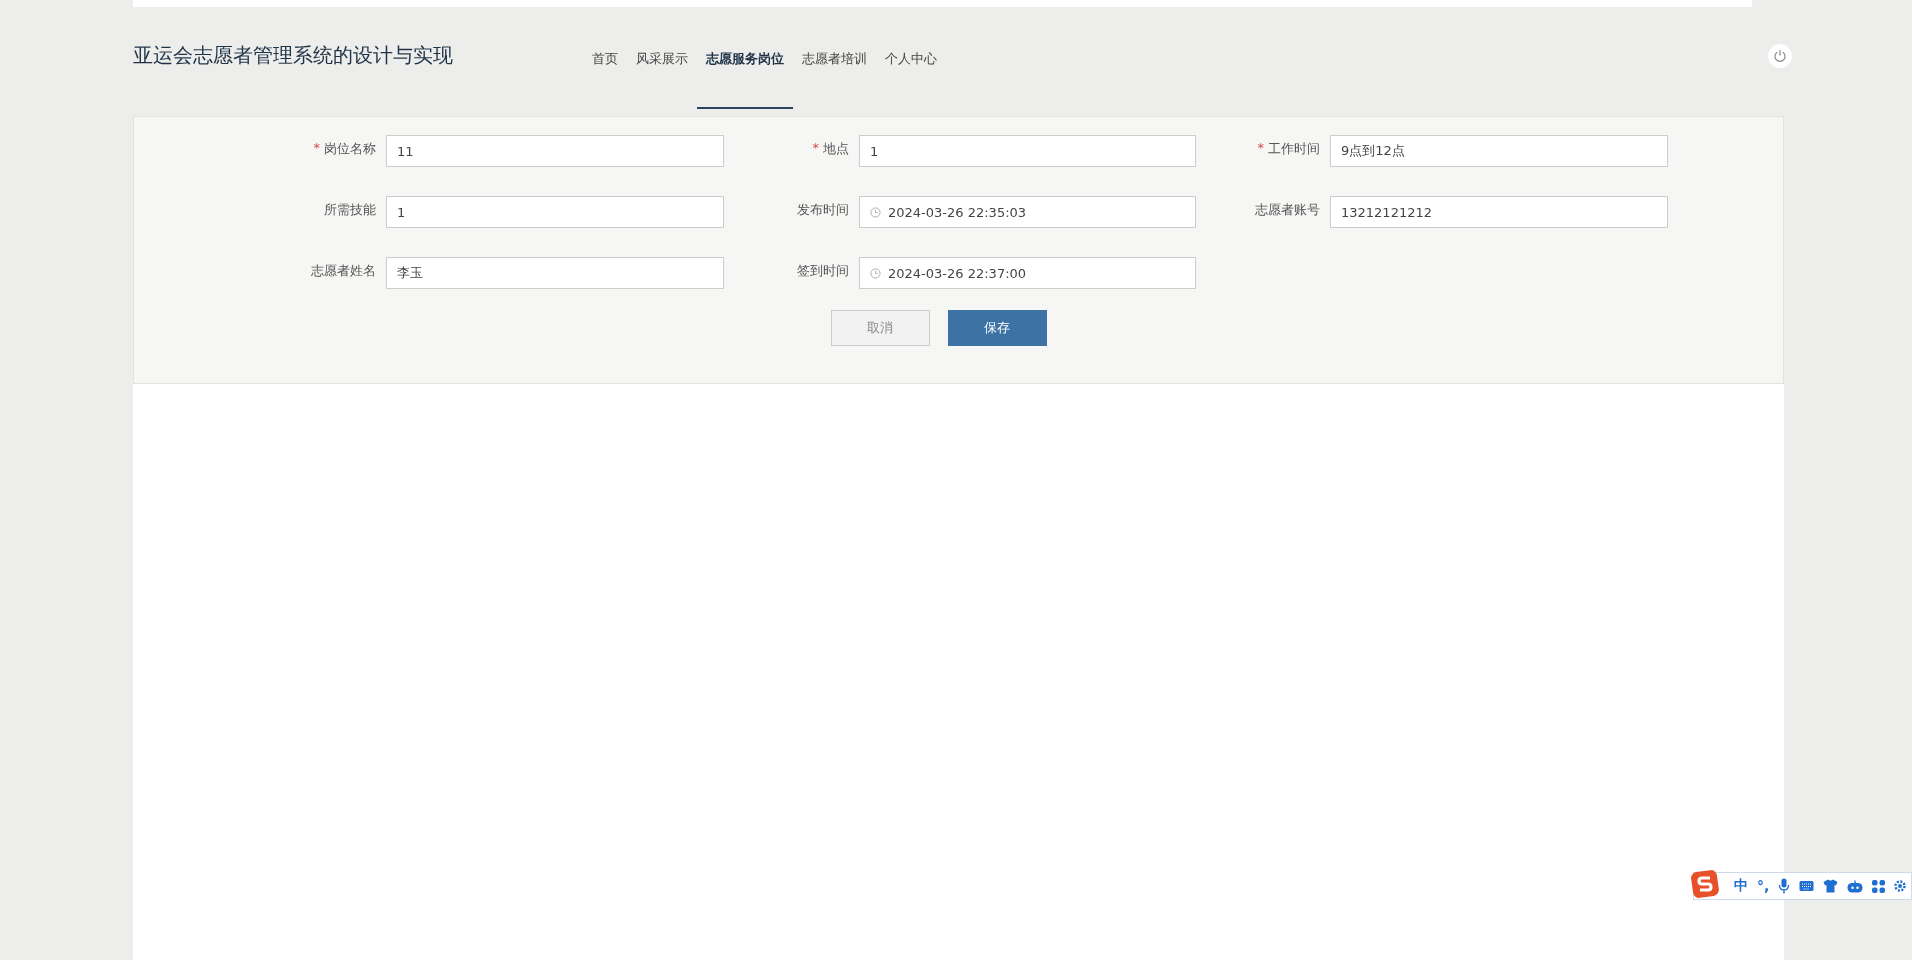 The width and height of the screenshot is (1912, 960). Describe the element at coordinates (293, 55) in the screenshot. I see `site-title: 亚运会志愿者管理系统的设计与实现` at that location.